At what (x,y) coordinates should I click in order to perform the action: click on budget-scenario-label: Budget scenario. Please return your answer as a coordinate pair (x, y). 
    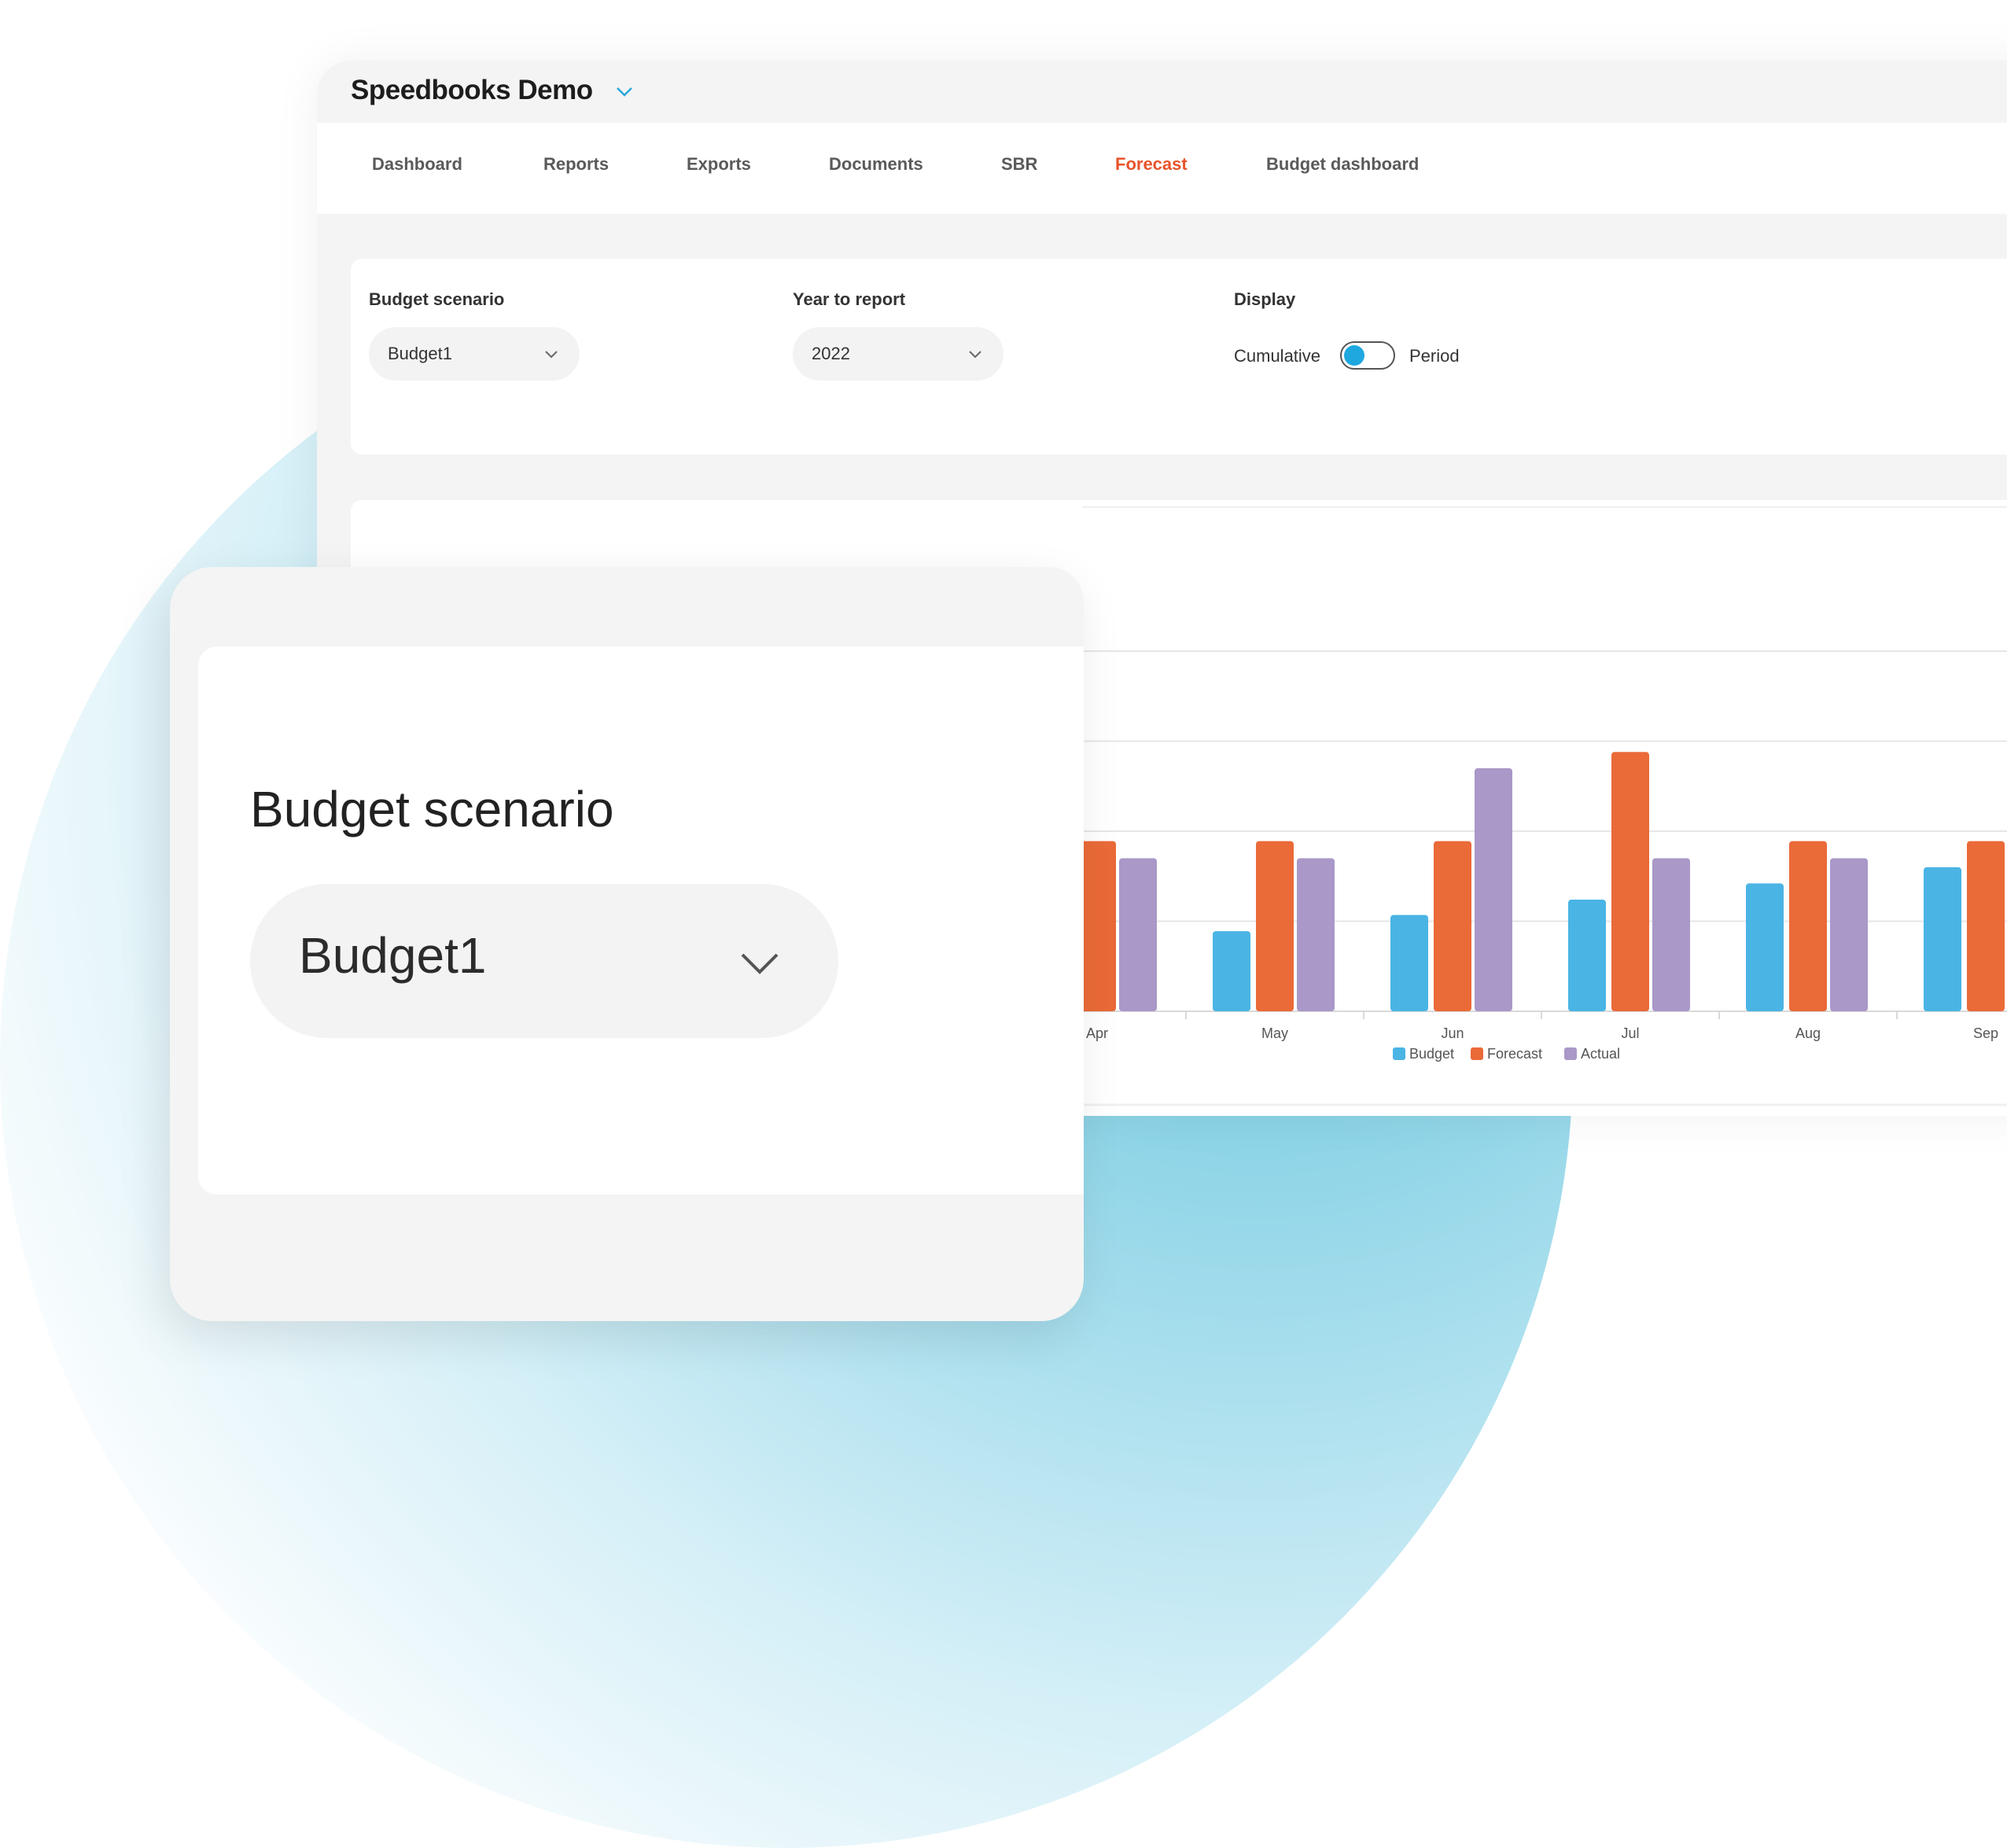
    Looking at the image, I should click on (437, 299).